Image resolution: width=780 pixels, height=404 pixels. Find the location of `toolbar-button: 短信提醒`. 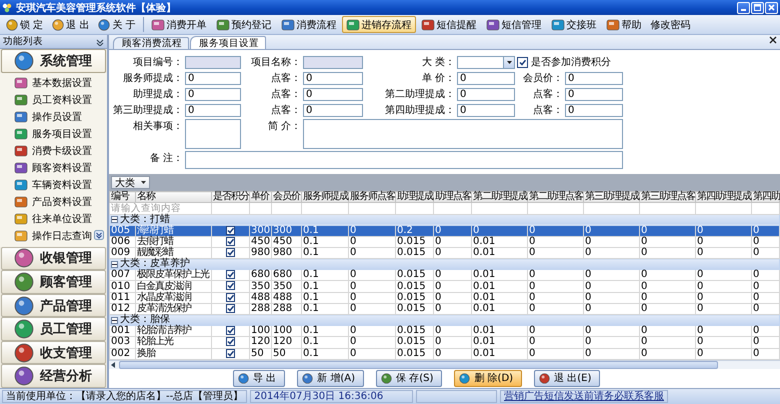

toolbar-button: 短信提醒 is located at coordinates (448, 24).